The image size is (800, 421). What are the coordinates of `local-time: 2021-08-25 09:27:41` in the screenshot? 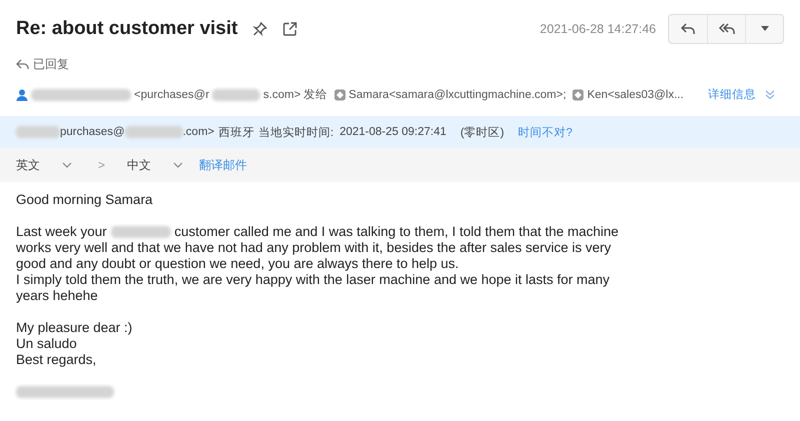 It's located at (393, 132).